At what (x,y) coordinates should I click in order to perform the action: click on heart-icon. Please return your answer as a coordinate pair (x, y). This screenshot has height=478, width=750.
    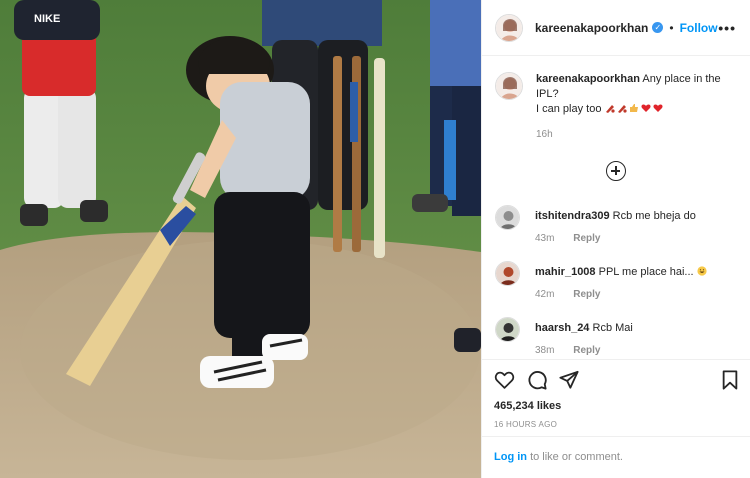
    Looking at the image, I should click on (504, 380).